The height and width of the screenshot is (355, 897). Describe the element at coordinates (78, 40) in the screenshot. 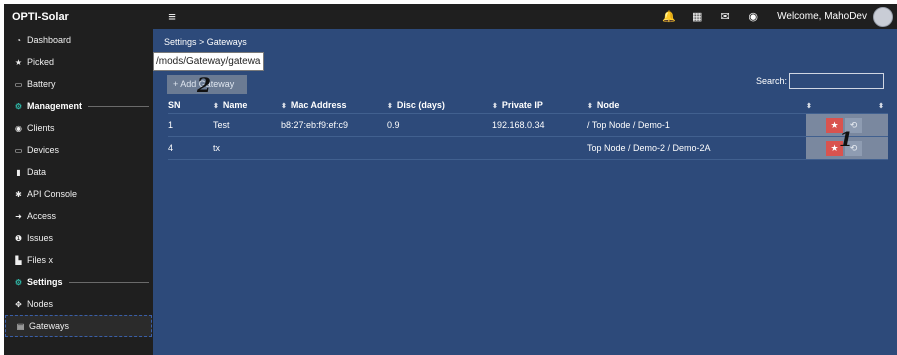

I see `sidebar-item-dashboard: ◔ Dashboard` at that location.